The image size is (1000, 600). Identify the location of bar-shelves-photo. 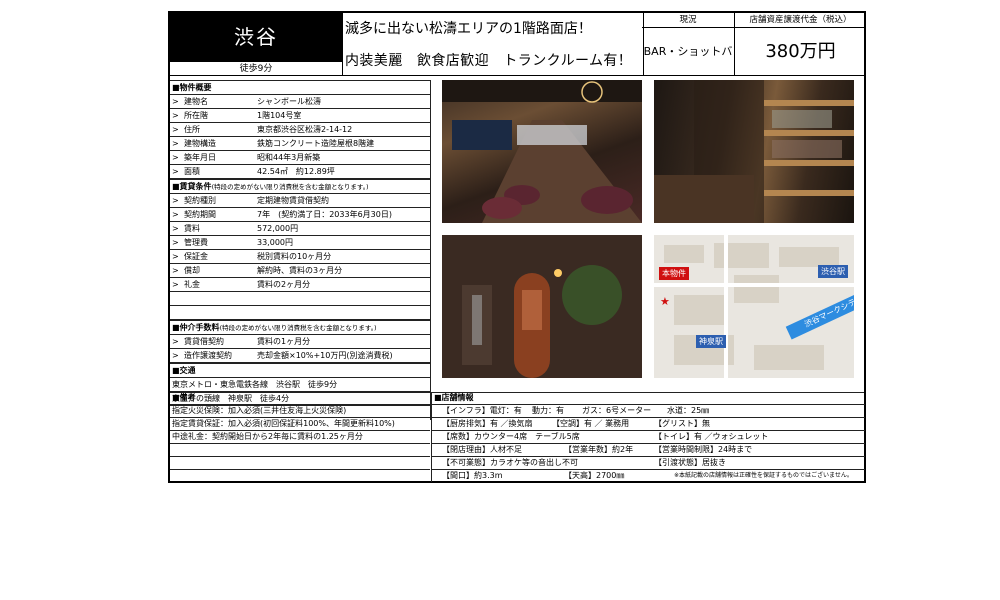
(754, 151).